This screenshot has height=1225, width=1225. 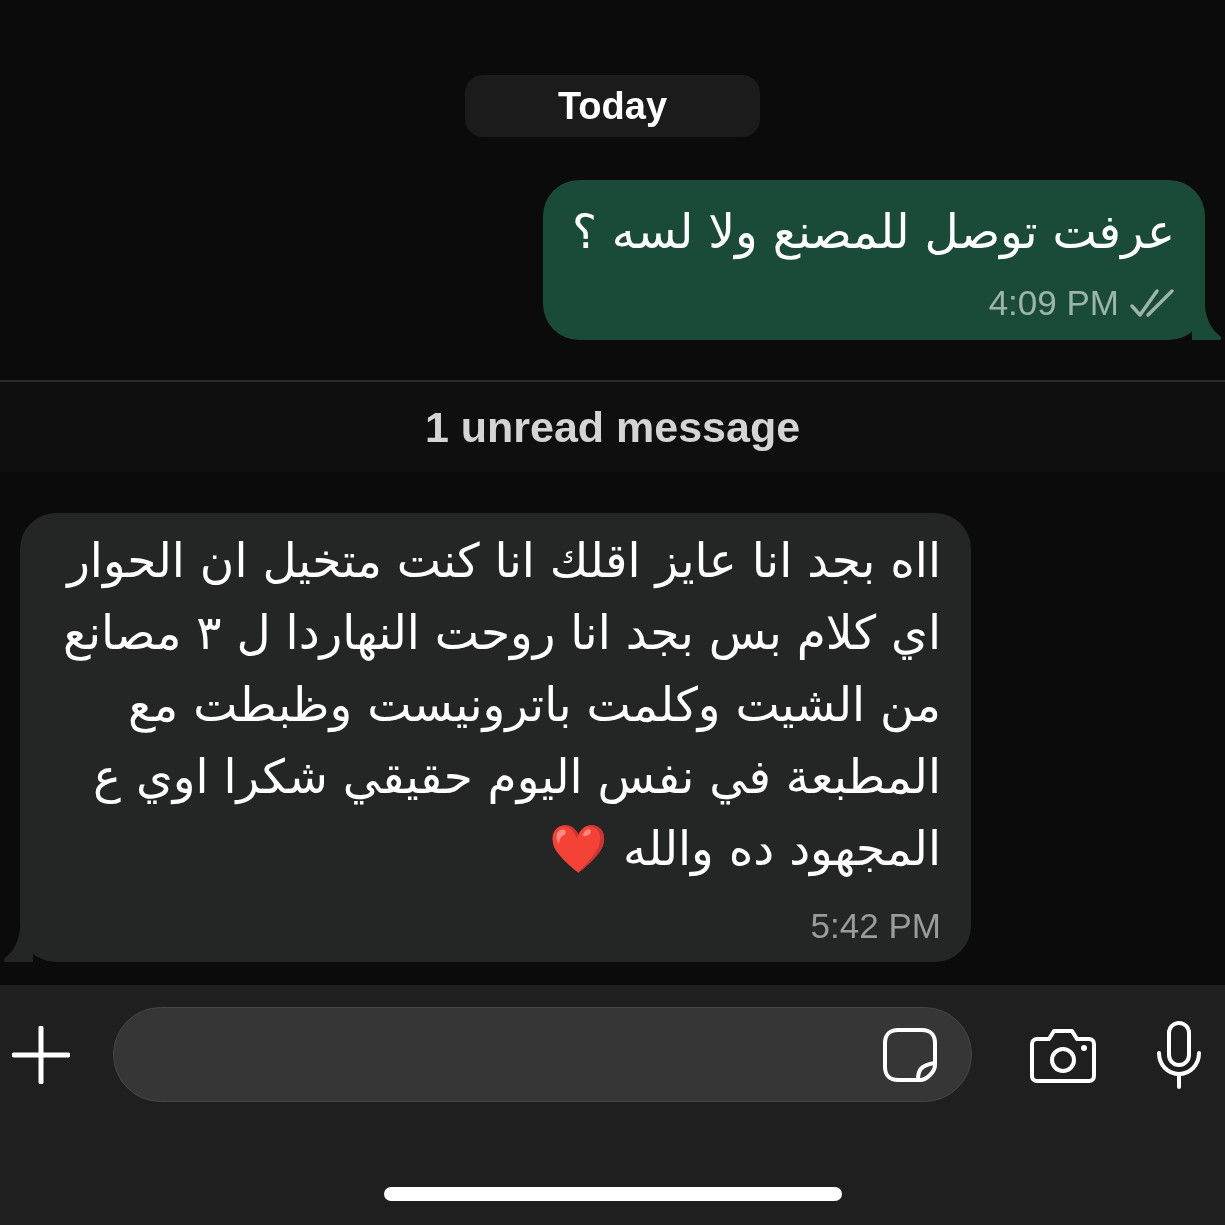 I want to click on date-badge: Today, so click(x=612, y=106).